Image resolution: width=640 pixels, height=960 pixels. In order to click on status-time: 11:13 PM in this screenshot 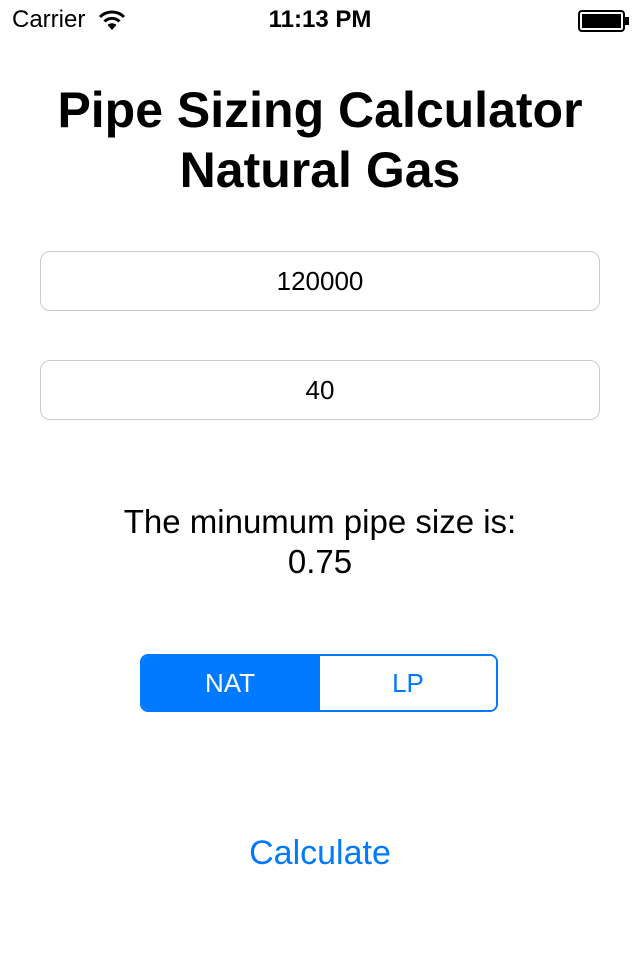, I will do `click(320, 19)`.